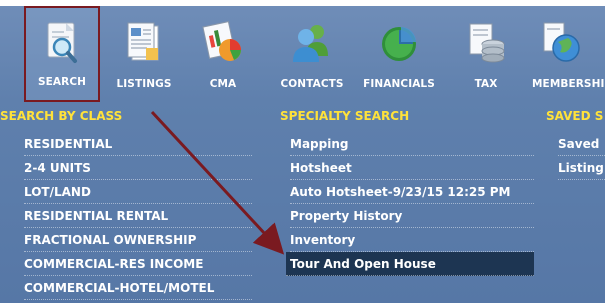 The width and height of the screenshot is (605, 303). Describe the element at coordinates (486, 43) in the screenshot. I see `tax-database-icon` at that location.